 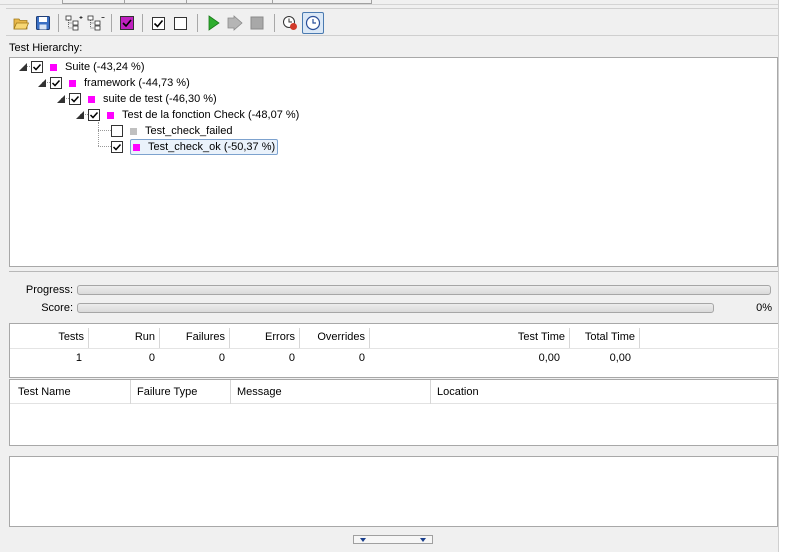 I want to click on value-run: 0, so click(x=151, y=358).